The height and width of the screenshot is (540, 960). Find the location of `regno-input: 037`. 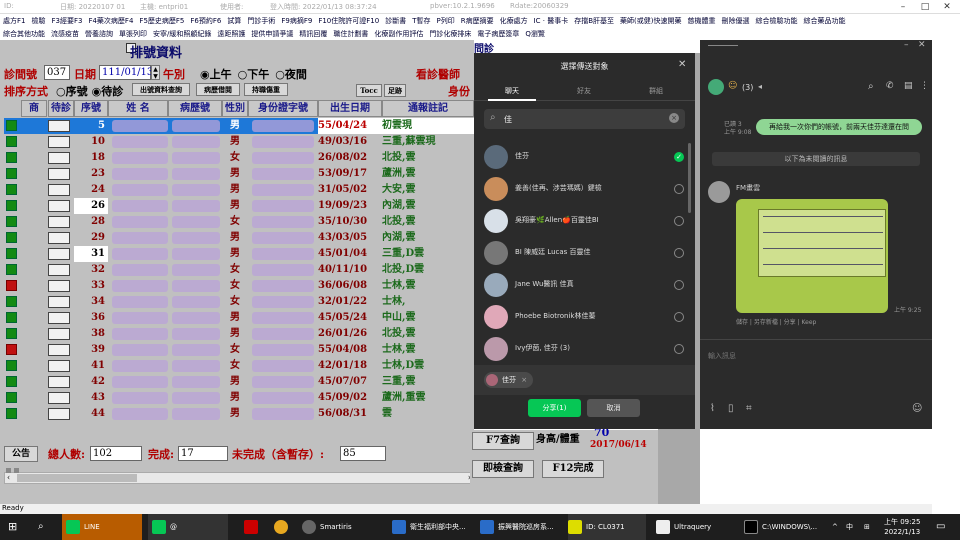

regno-input: 037 is located at coordinates (57, 72).